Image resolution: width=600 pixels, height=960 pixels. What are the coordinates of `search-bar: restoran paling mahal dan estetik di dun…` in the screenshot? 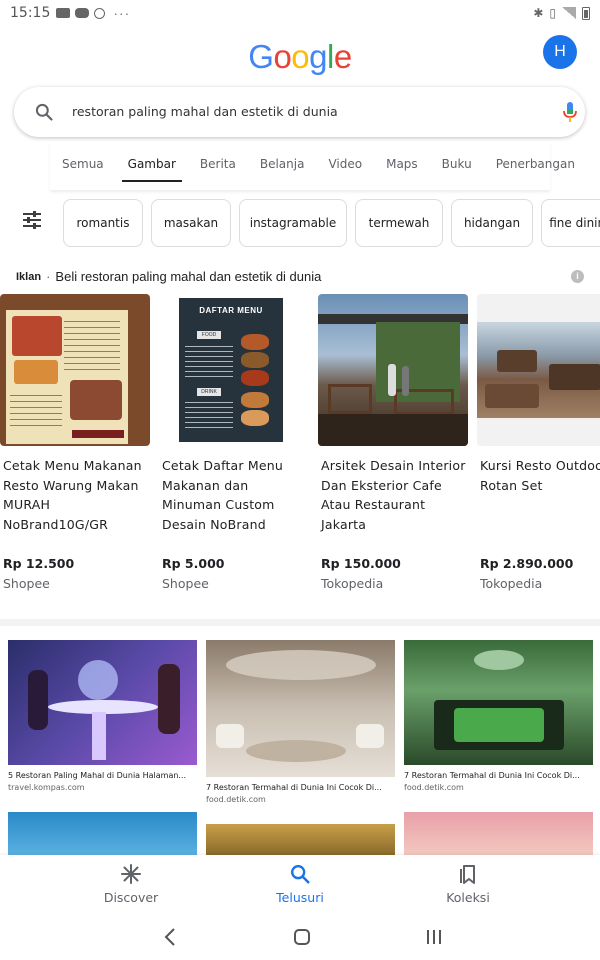 It's located at (299, 112).